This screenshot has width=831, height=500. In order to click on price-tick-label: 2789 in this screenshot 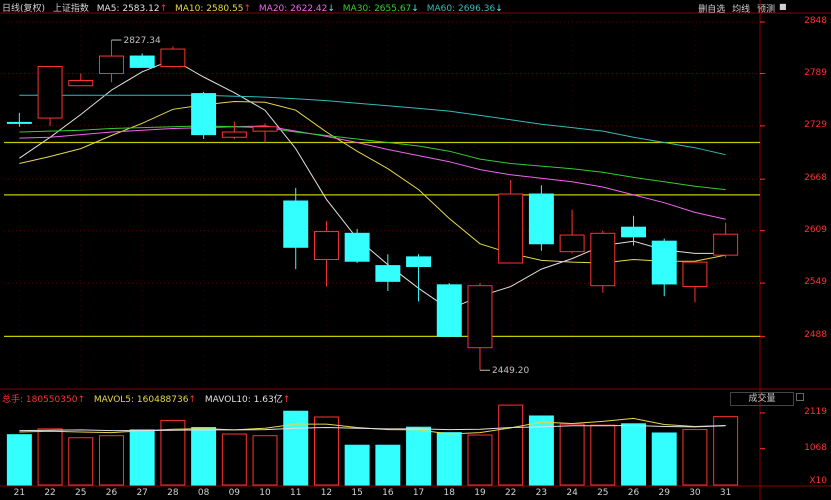, I will do `click(815, 72)`.